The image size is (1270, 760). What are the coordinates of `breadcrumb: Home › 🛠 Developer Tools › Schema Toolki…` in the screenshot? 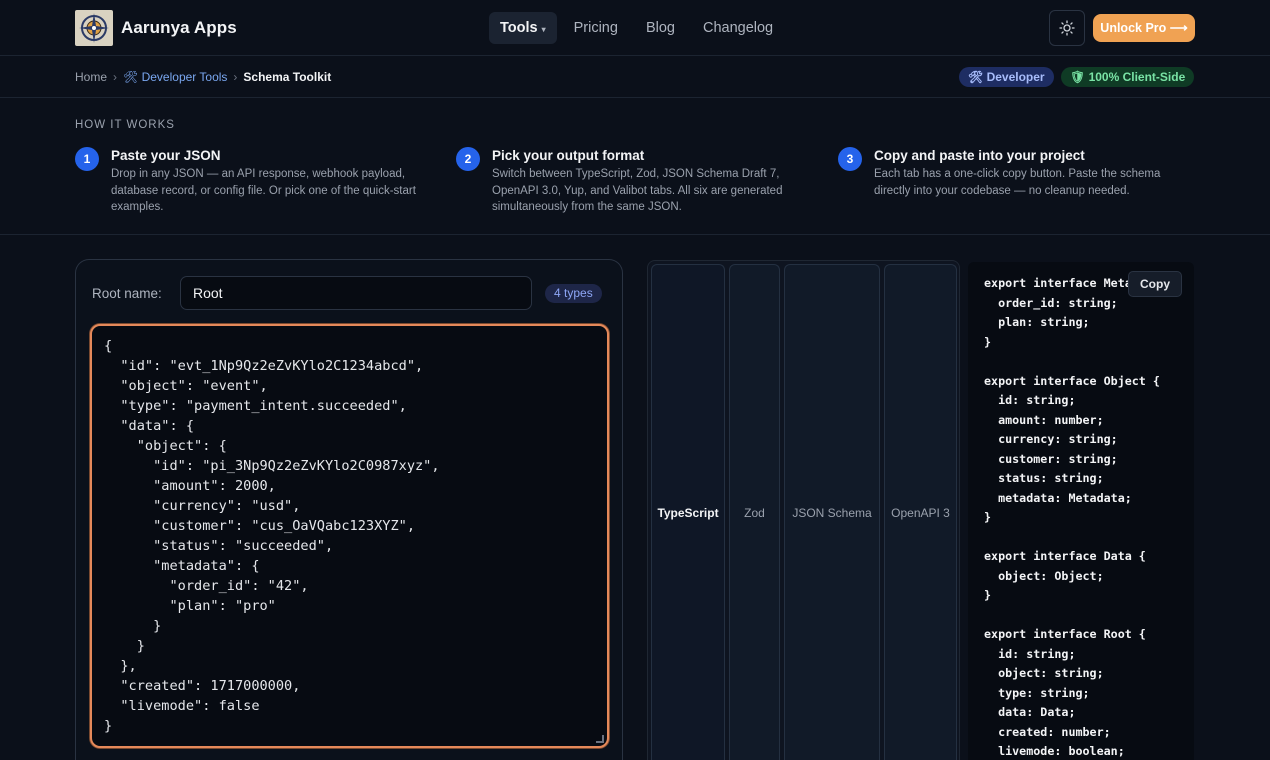 It's located at (203, 77).